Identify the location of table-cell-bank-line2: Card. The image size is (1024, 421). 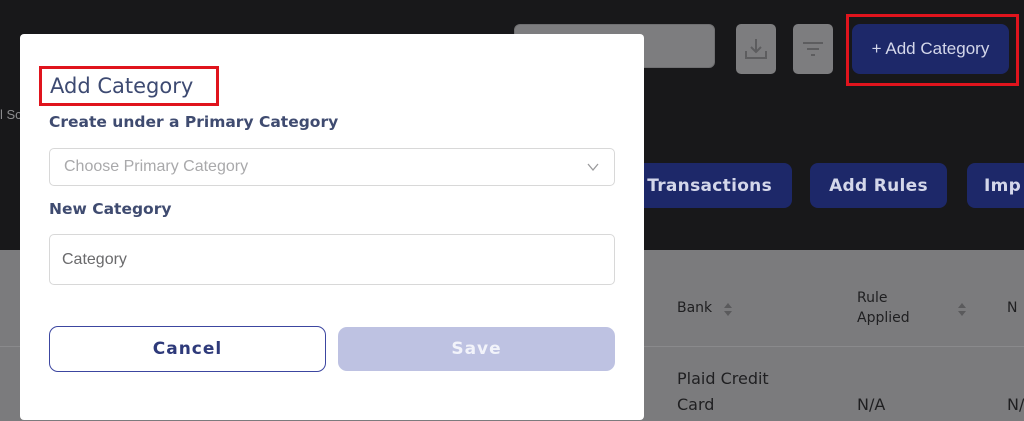
(696, 404).